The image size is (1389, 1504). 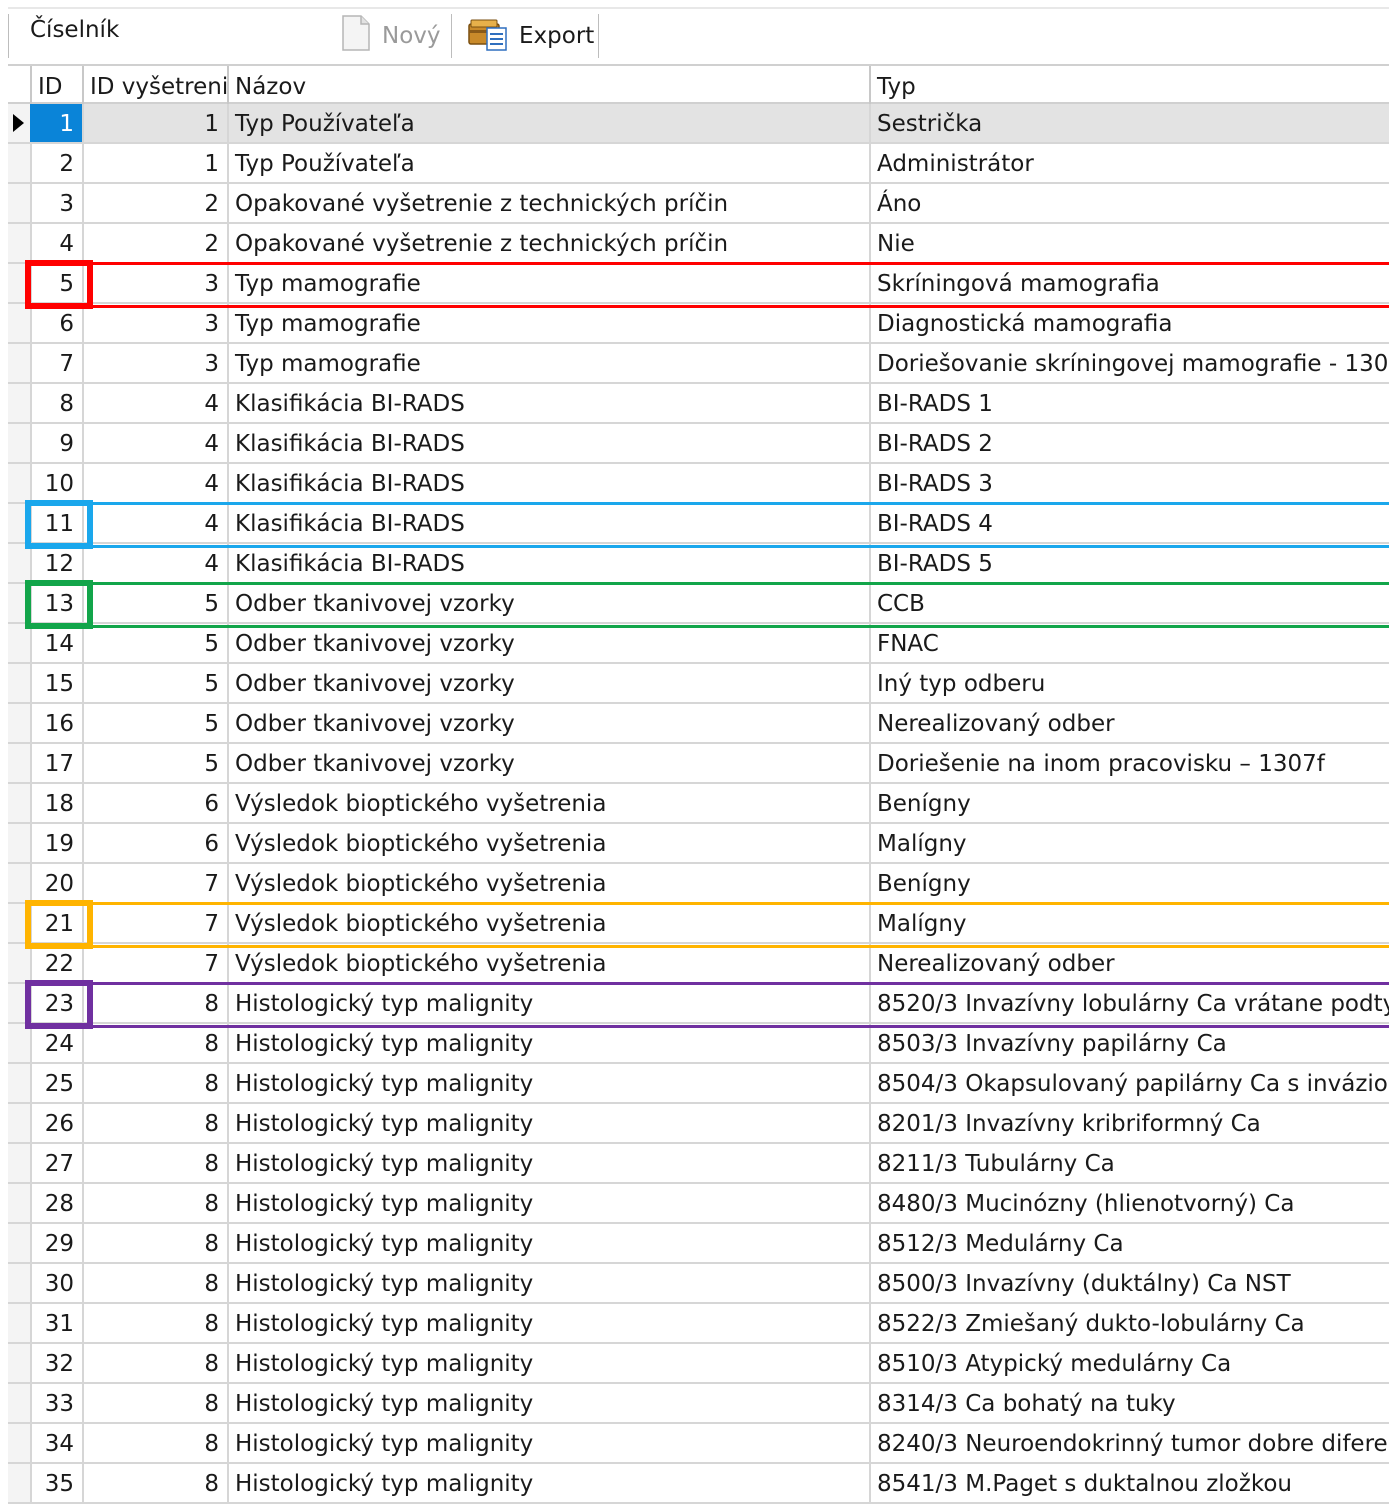 I want to click on cell-exam-id: 1, so click(x=154, y=123).